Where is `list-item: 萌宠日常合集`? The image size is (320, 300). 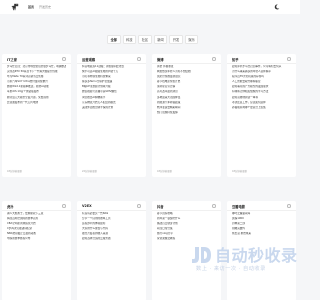
list-item: 萌宠日常合集 is located at coordinates (186, 229).